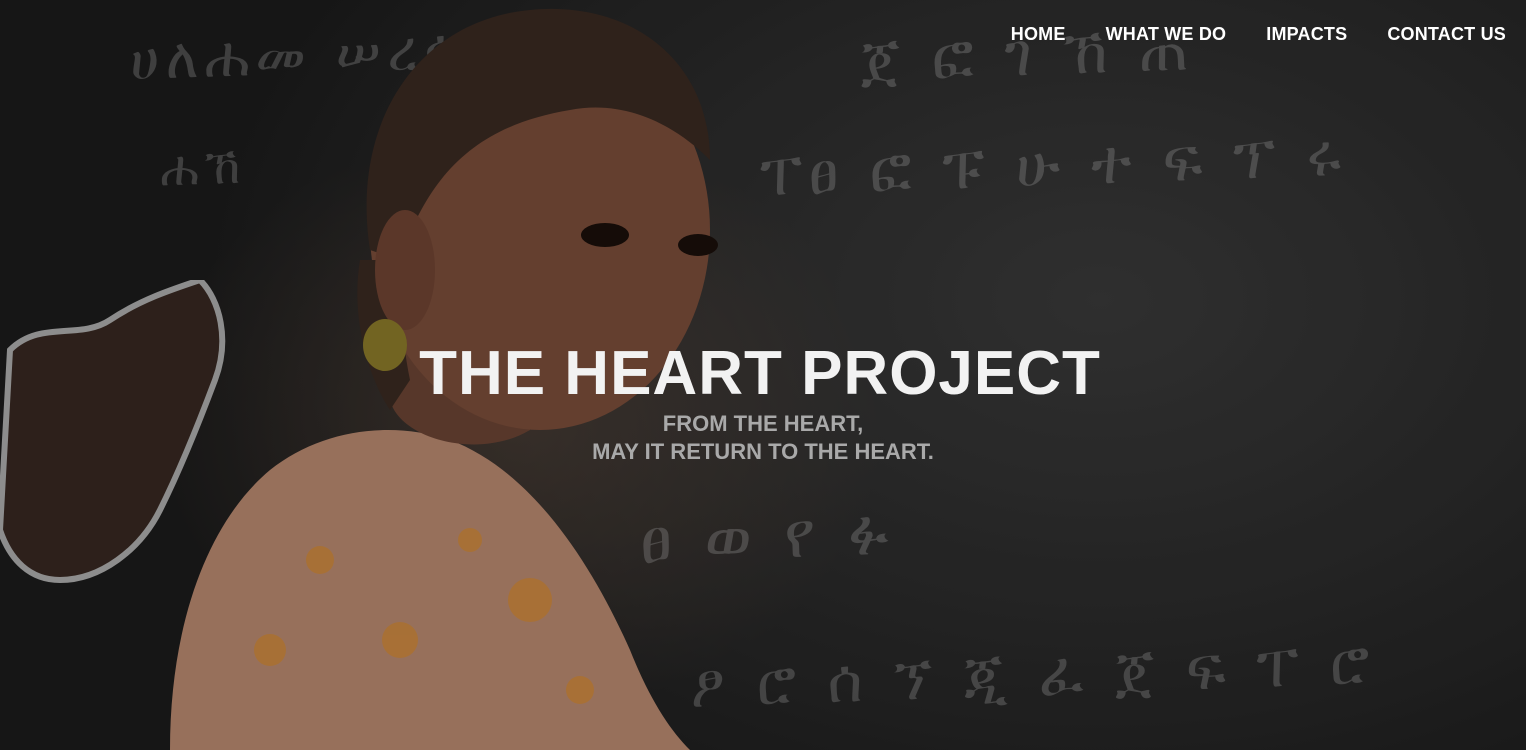 The image size is (1526, 752). What do you see at coordinates (763, 423) in the screenshot?
I see `tagline-line-1: FROM THE HEART,` at bounding box center [763, 423].